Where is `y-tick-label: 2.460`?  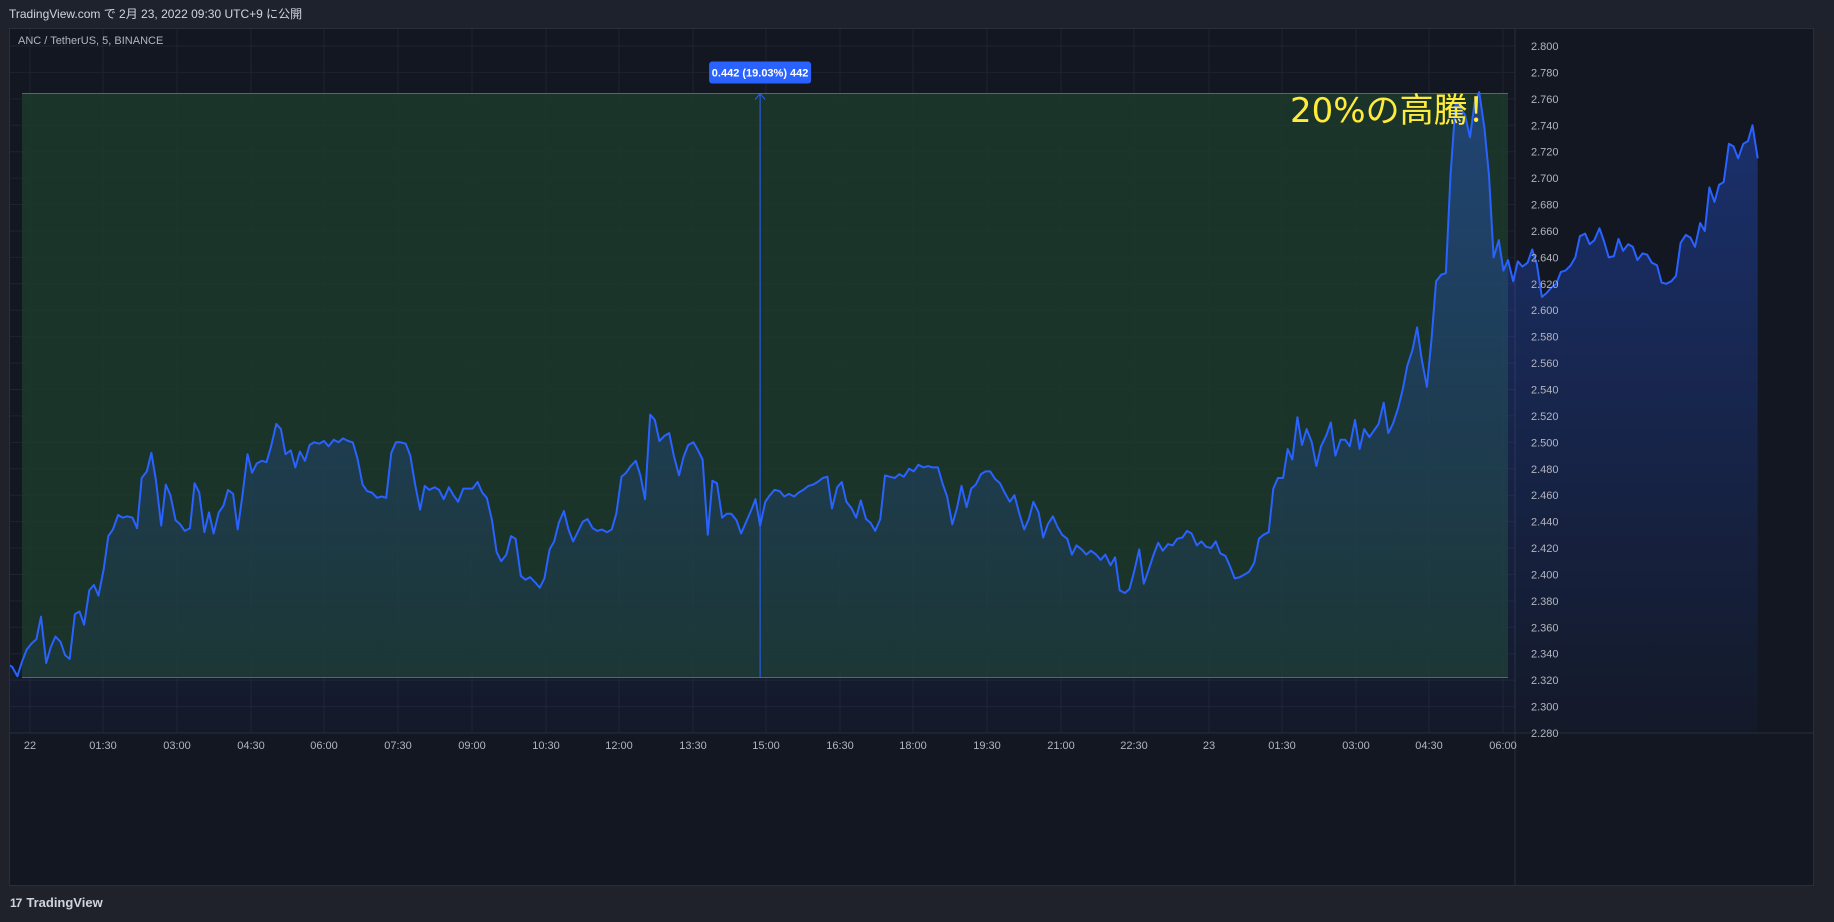
y-tick-label: 2.460 is located at coordinates (1545, 496).